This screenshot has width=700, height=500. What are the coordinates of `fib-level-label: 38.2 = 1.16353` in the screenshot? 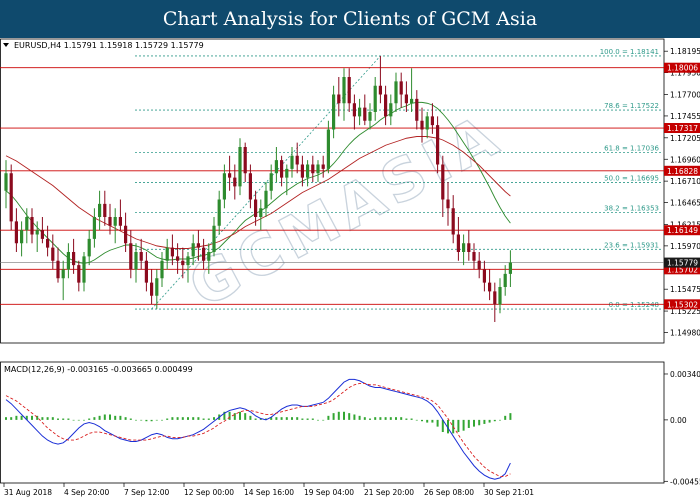 It's located at (631, 208).